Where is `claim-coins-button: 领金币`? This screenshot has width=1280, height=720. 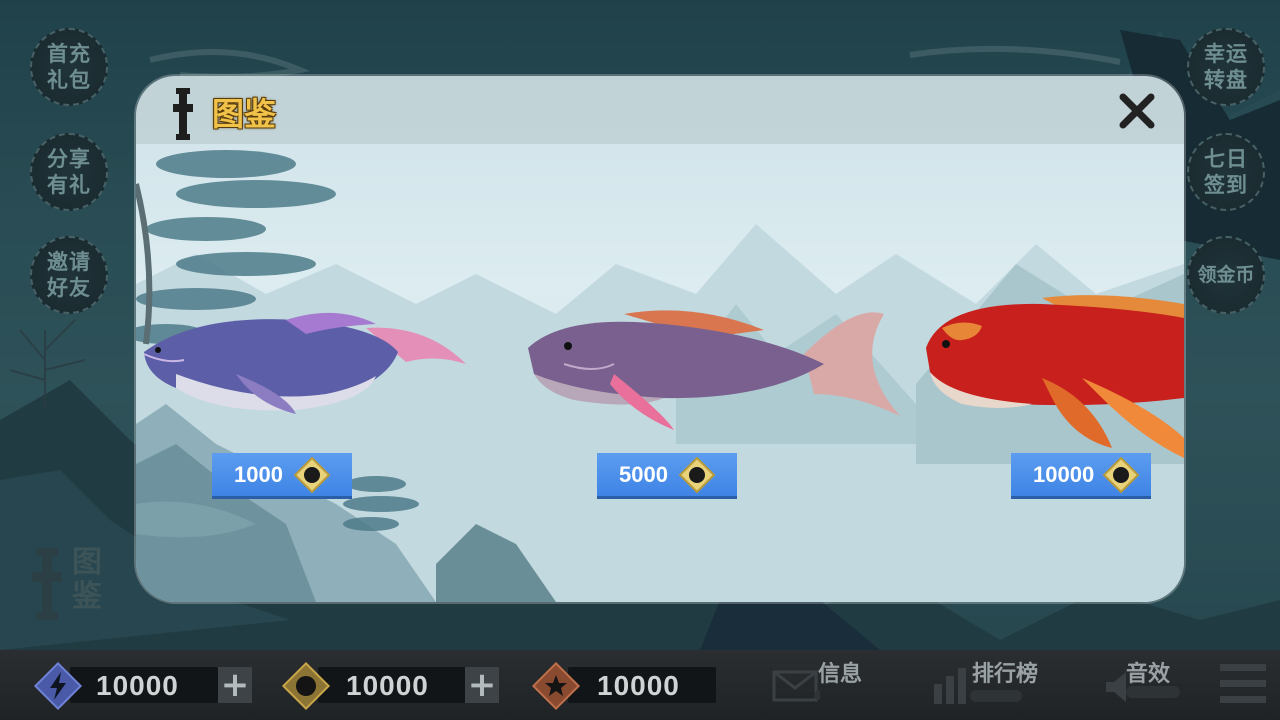
claim-coins-button: 领金币 is located at coordinates (1226, 275).